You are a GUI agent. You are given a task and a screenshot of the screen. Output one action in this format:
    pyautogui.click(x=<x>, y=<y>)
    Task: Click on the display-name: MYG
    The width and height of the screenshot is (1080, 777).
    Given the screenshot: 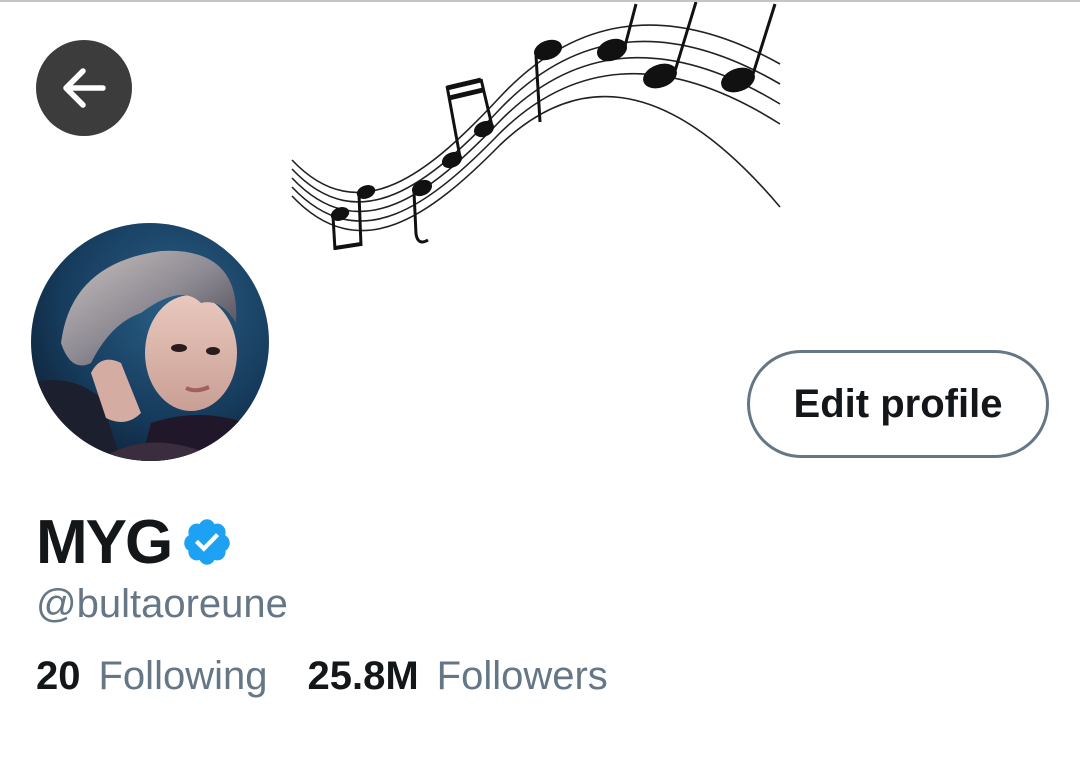 What is the action you would take?
    pyautogui.click(x=104, y=542)
    